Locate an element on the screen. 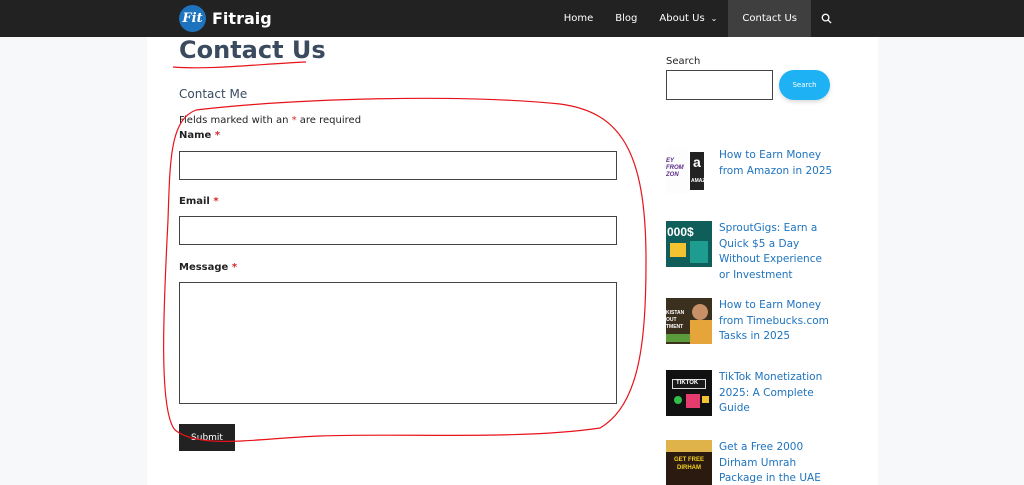 The height and width of the screenshot is (485, 1024). thumb-letter: a is located at coordinates (697, 162).